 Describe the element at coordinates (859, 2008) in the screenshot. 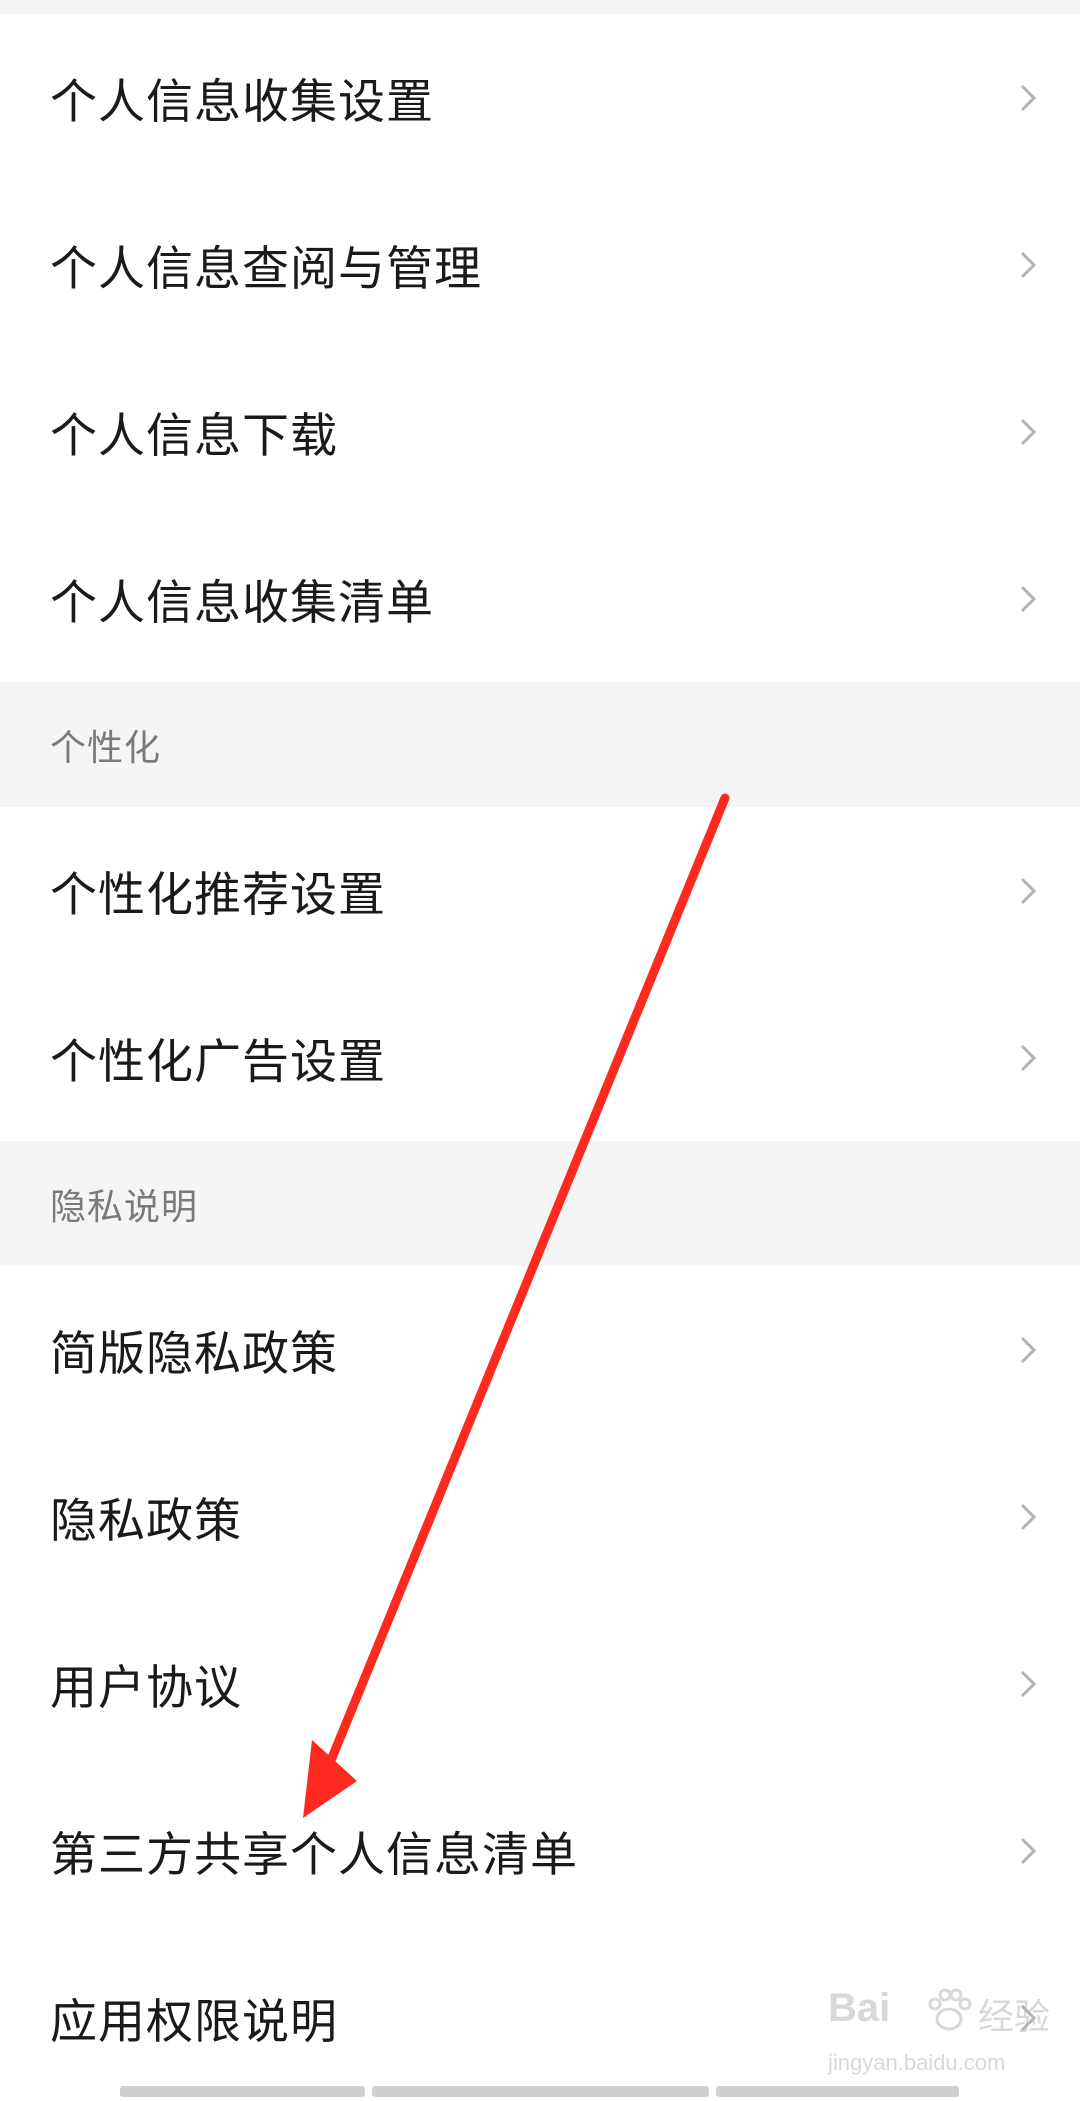

I see `watermark-logo-text: Bai` at that location.